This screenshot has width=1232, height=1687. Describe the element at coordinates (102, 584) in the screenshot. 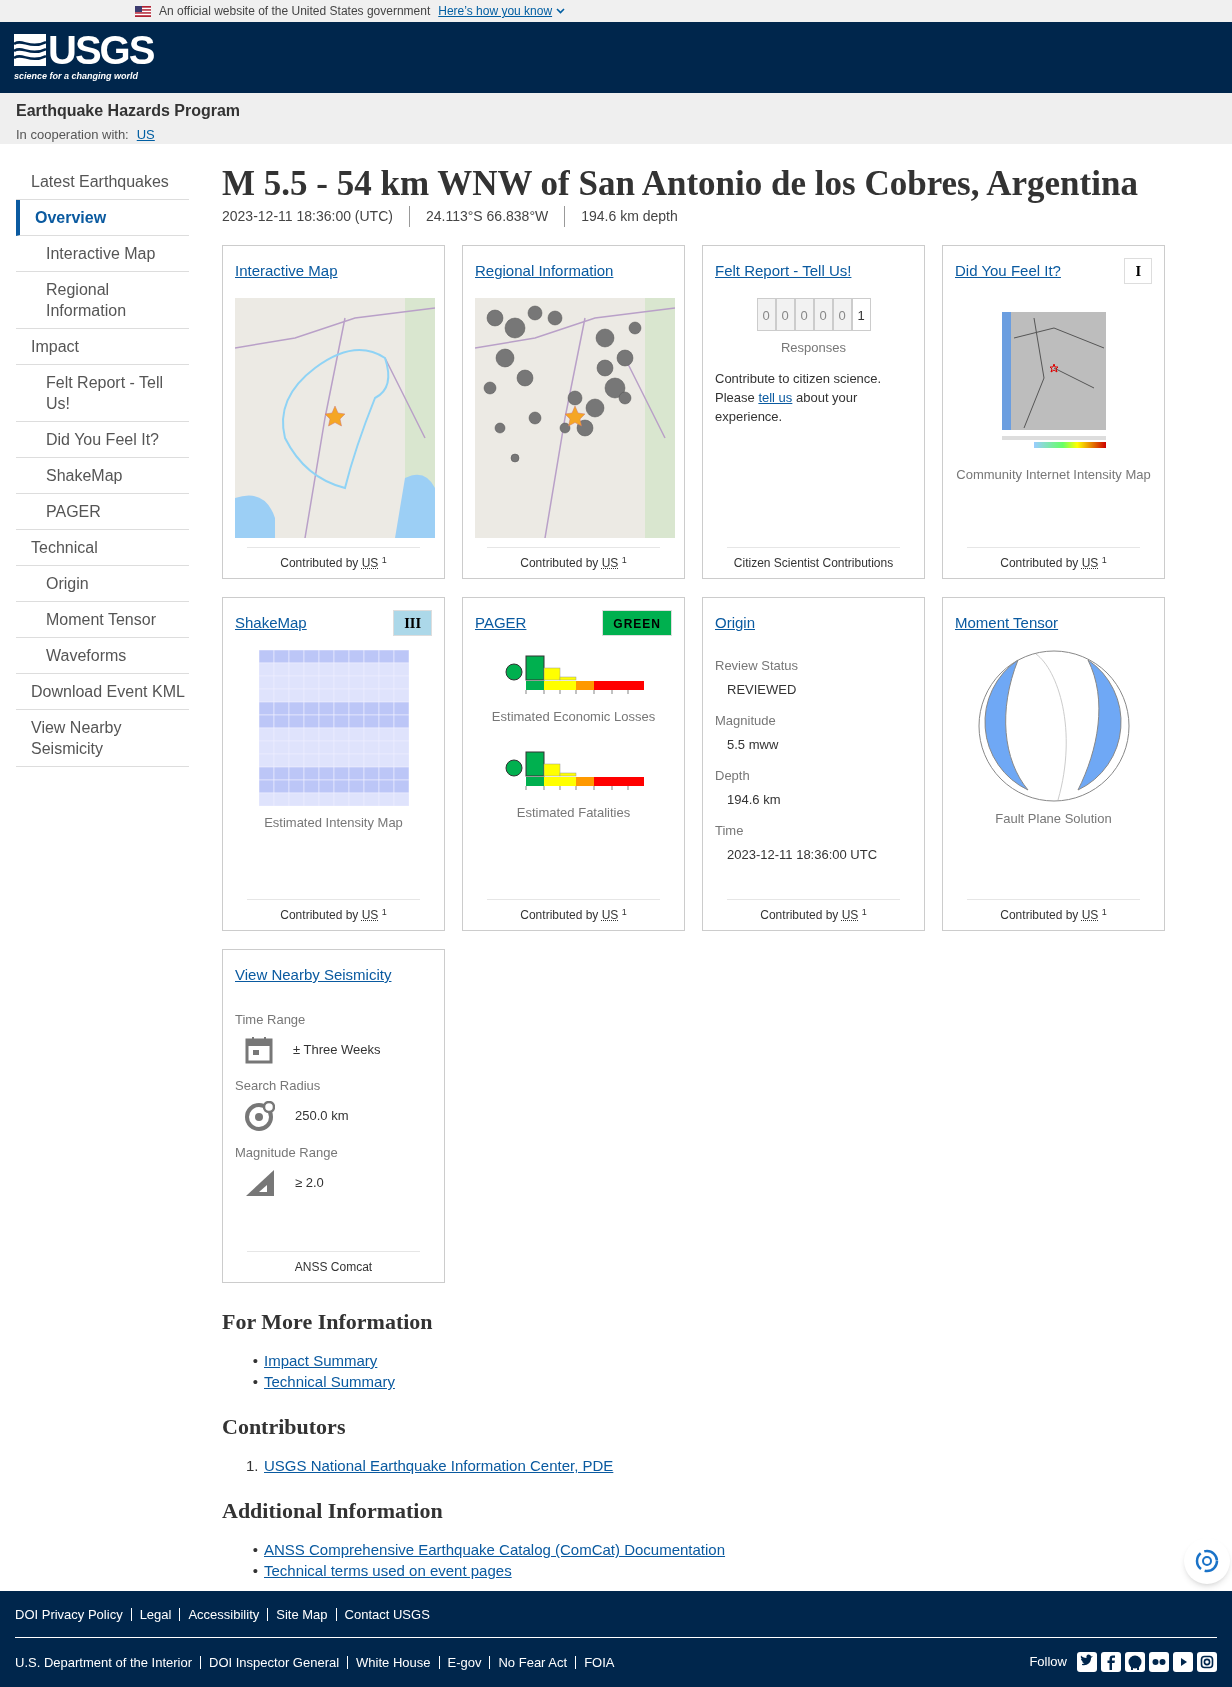

I see `sidebar-item: Origin` at that location.